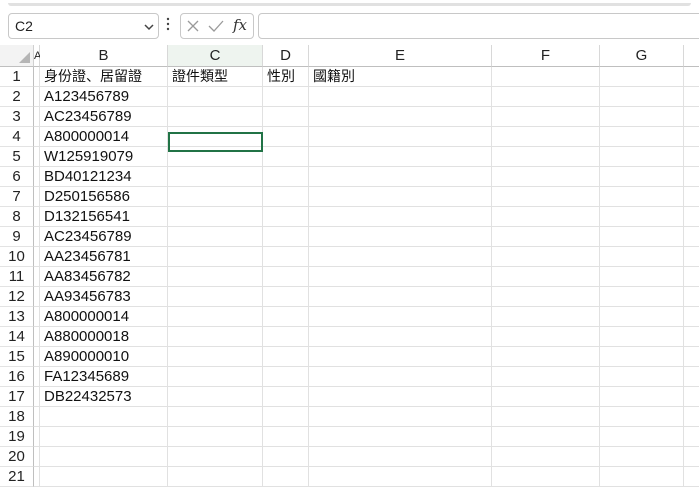  What do you see at coordinates (193, 26) in the screenshot?
I see `close-icon` at bounding box center [193, 26].